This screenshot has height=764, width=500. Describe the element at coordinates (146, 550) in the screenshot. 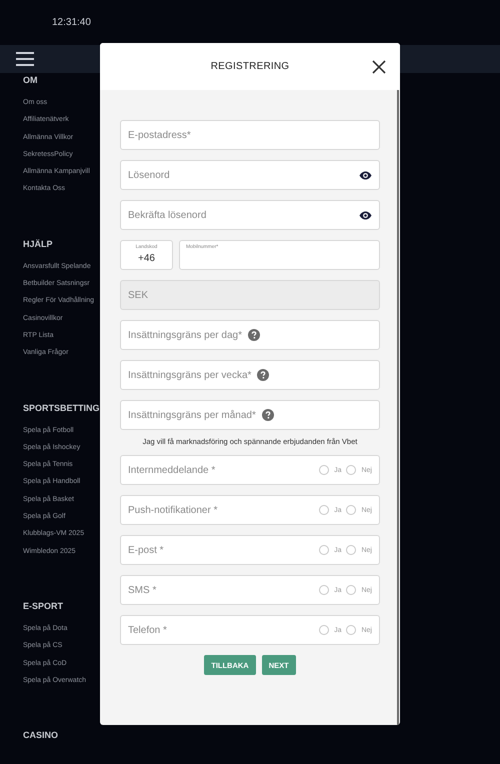

I see `consent-label: E-post *` at that location.